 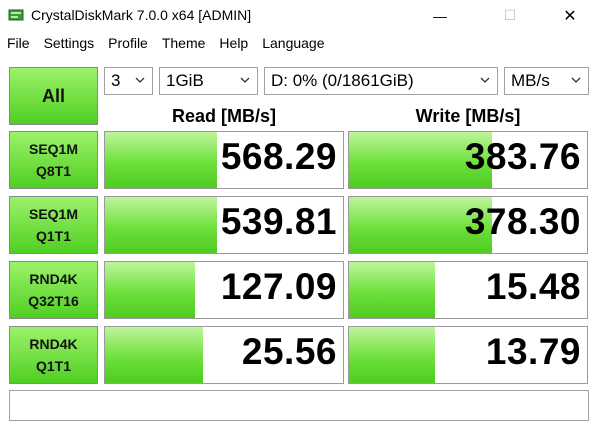 I want to click on read-value: 539.81, so click(x=278, y=221).